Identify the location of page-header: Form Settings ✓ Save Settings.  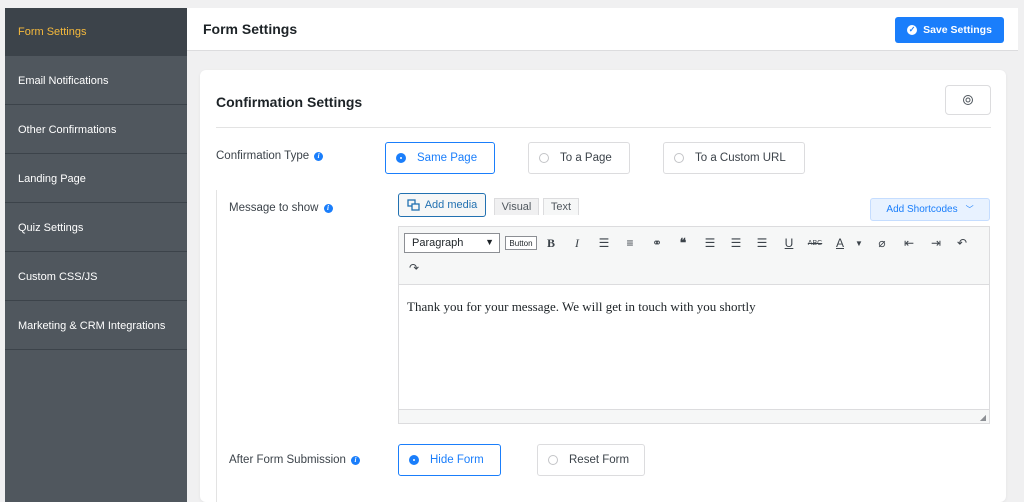
(602, 29).